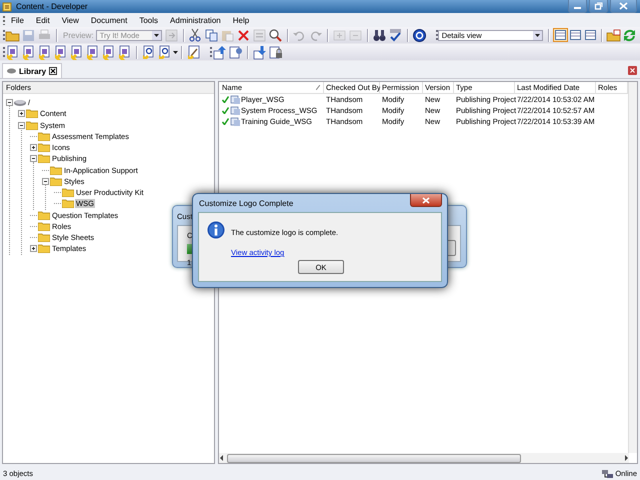 This screenshot has width=640, height=480. I want to click on delete-button, so click(243, 35).